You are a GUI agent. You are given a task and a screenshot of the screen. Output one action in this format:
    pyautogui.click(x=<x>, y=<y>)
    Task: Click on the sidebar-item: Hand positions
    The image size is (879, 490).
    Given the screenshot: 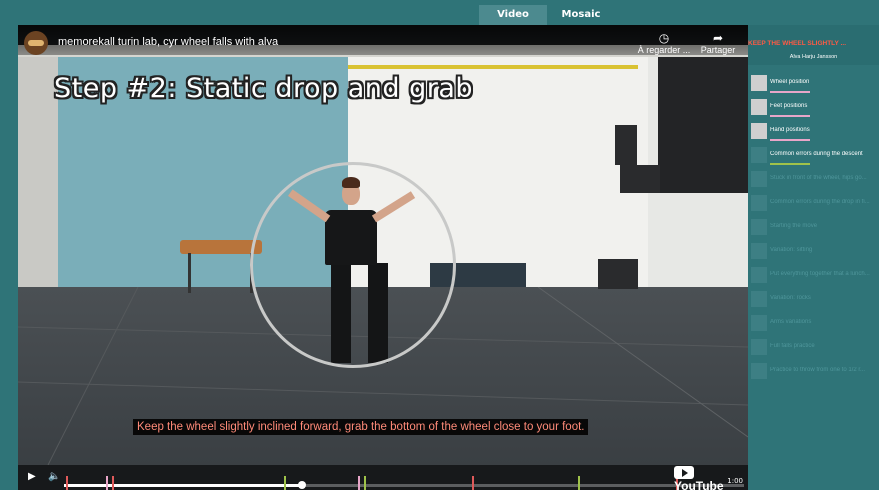 What is the action you would take?
    pyautogui.click(x=813, y=132)
    